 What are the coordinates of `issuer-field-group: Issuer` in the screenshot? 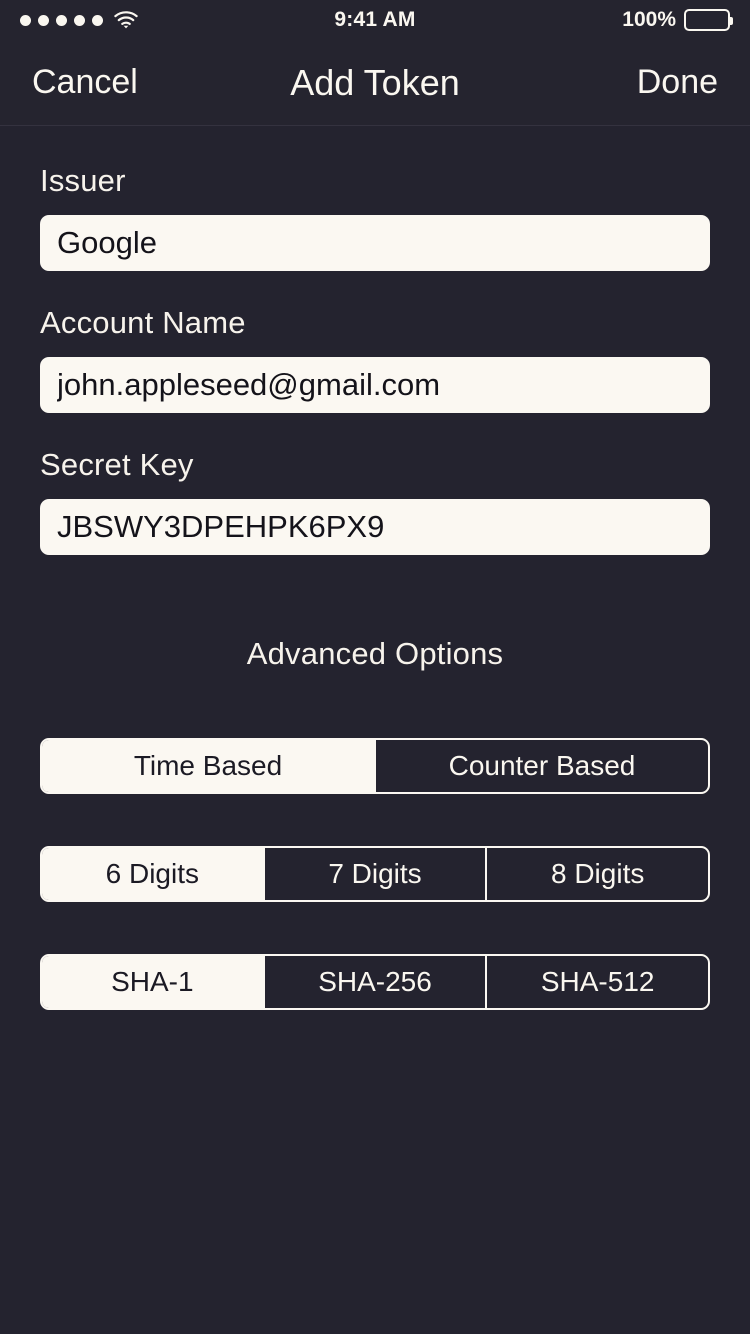 It's located at (375, 218).